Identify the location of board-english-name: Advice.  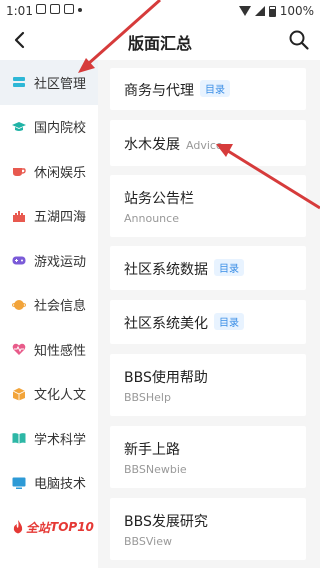
(204, 145).